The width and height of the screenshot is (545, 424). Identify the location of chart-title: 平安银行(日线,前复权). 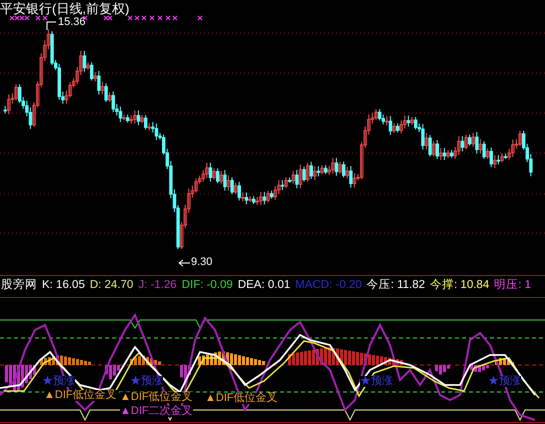
(65, 8).